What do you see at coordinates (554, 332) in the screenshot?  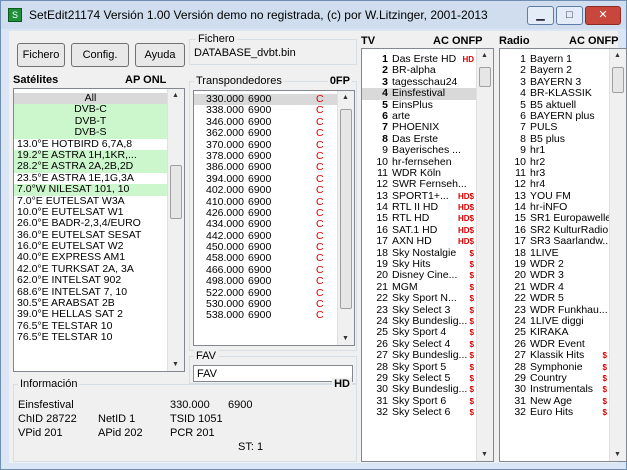 I see `radio-channel-item: 25 KIRAKA` at bounding box center [554, 332].